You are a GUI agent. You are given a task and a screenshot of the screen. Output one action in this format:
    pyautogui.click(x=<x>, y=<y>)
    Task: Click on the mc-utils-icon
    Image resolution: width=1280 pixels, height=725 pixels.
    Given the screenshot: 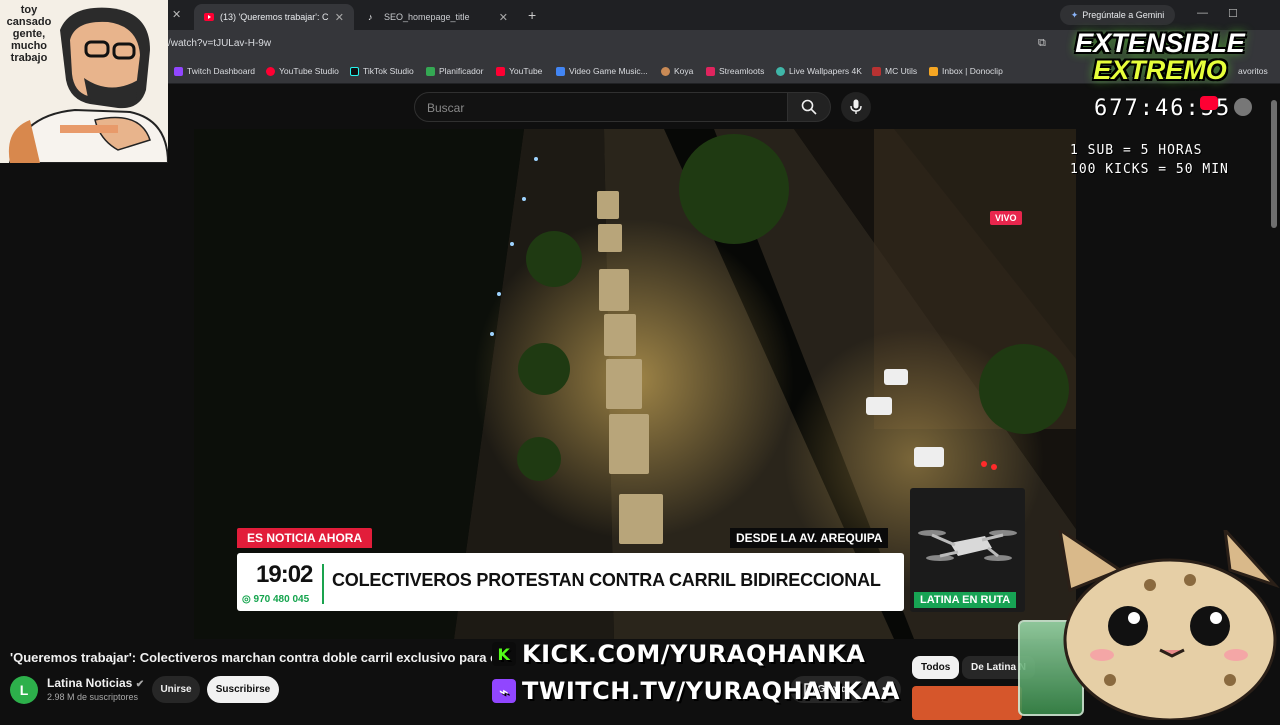 What is the action you would take?
    pyautogui.click(x=876, y=71)
    